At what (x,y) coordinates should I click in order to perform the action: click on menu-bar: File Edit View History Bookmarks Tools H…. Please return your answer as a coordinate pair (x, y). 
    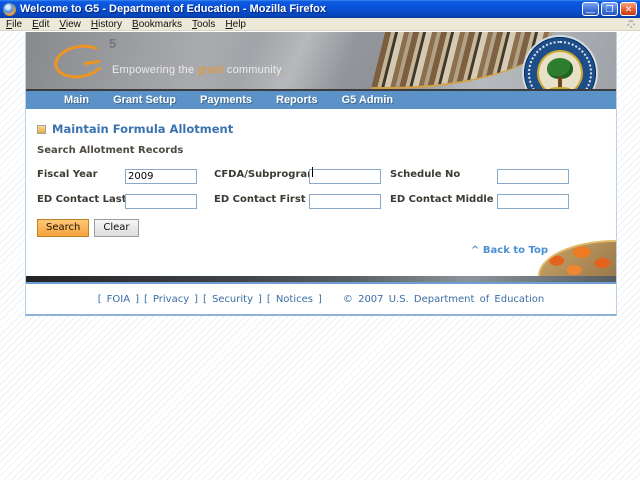
    Looking at the image, I should click on (320, 24).